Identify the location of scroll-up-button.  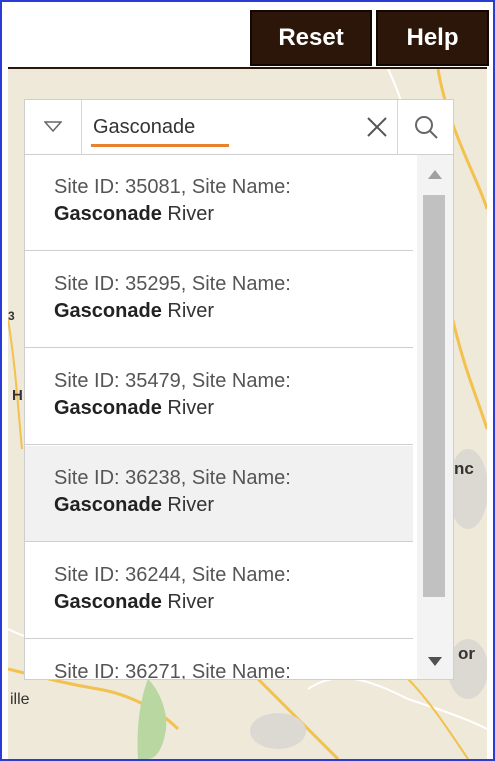
(435, 174).